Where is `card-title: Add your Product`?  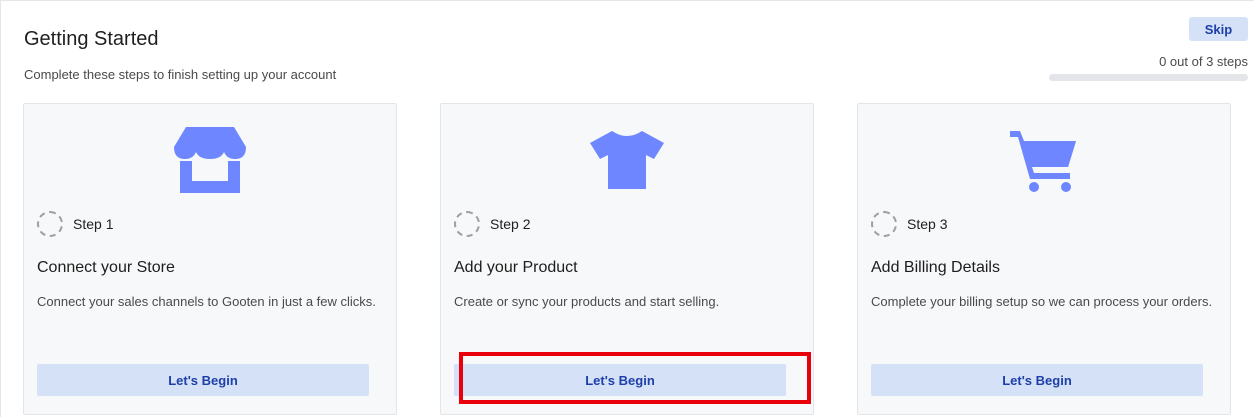
card-title: Add your Product is located at coordinates (516, 267).